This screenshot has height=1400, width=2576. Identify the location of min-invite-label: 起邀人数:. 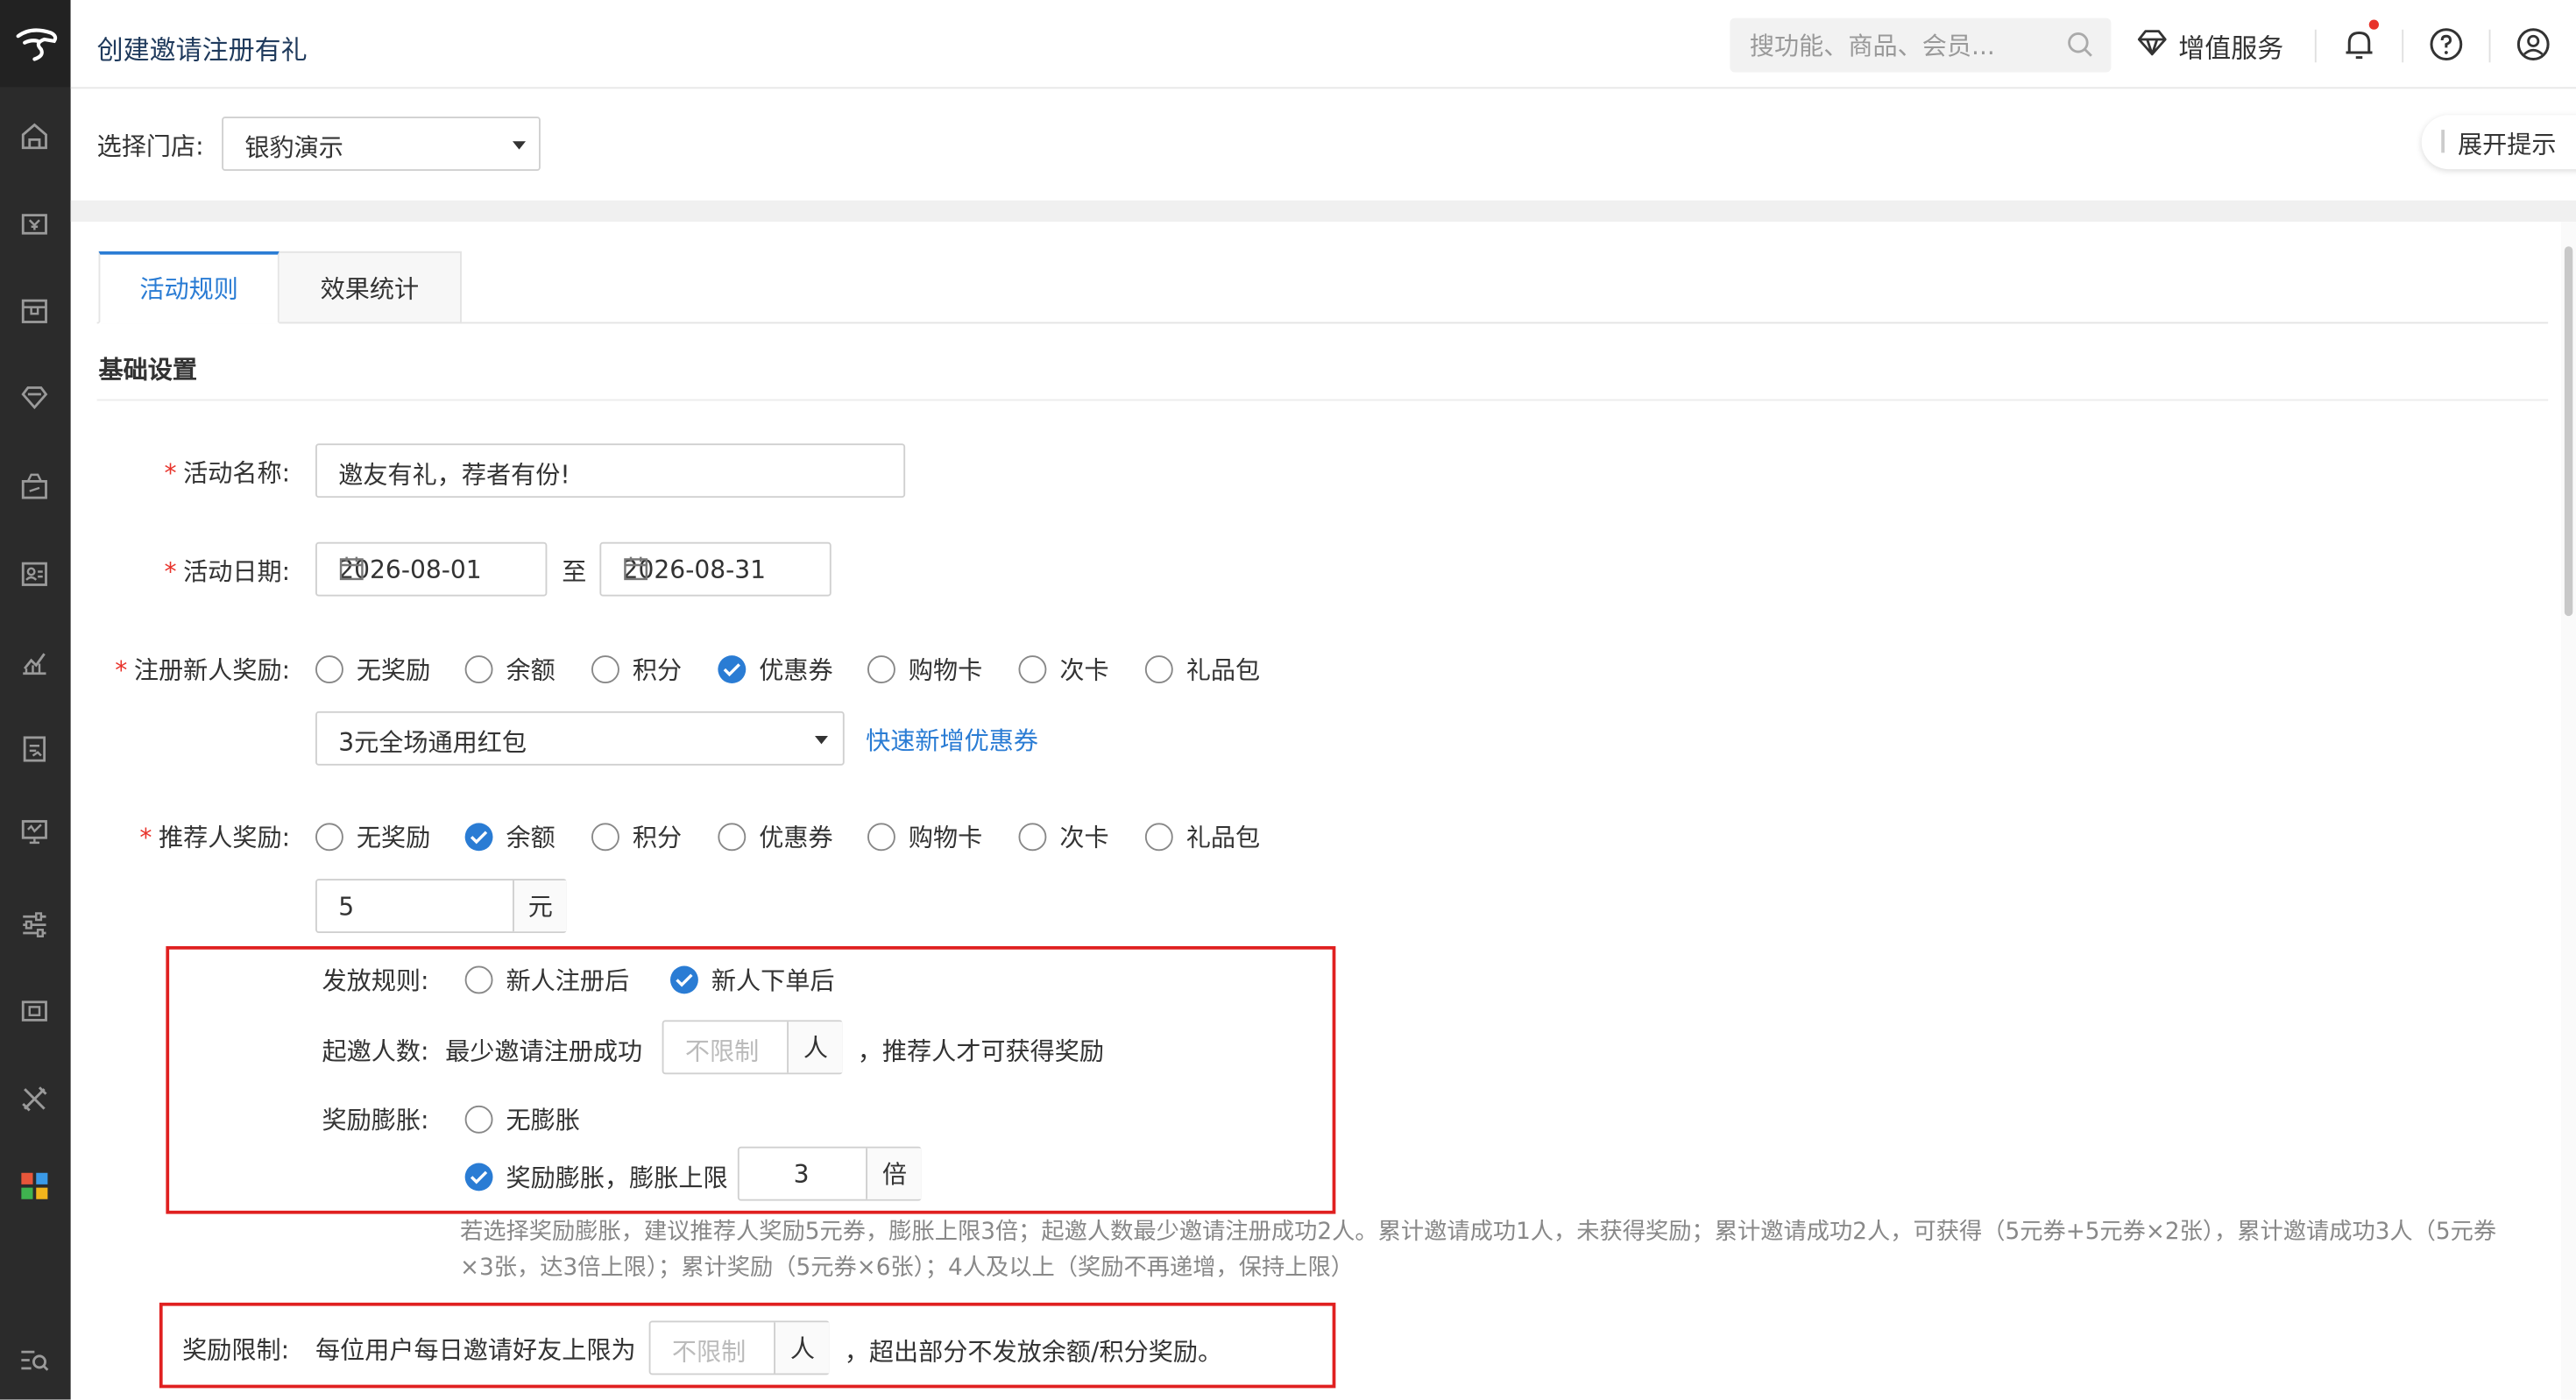
(375, 1051).